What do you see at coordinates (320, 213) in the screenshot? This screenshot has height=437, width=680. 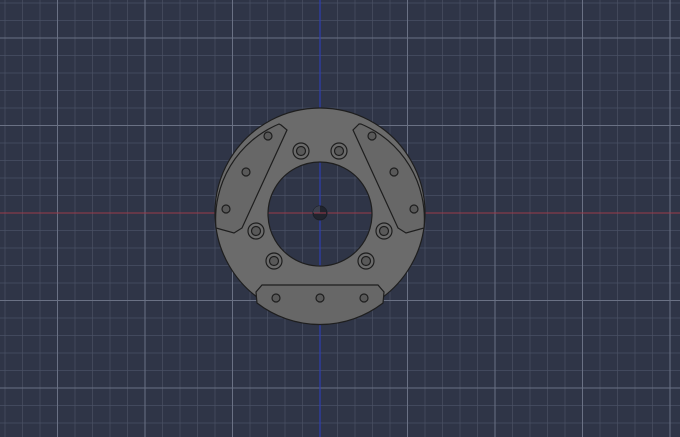 I see `origin-marker` at bounding box center [320, 213].